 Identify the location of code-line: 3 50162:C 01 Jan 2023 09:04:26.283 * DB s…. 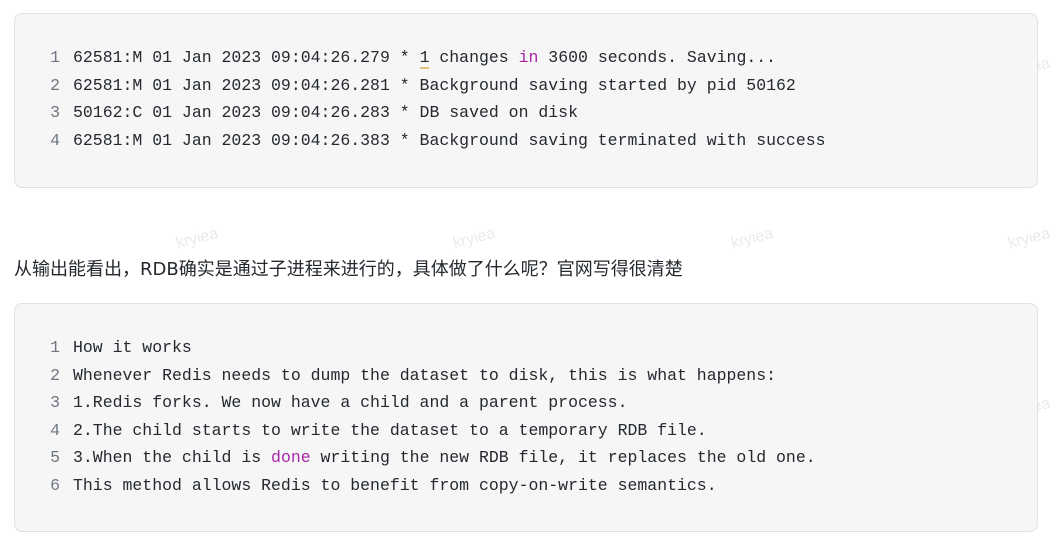
(526, 113).